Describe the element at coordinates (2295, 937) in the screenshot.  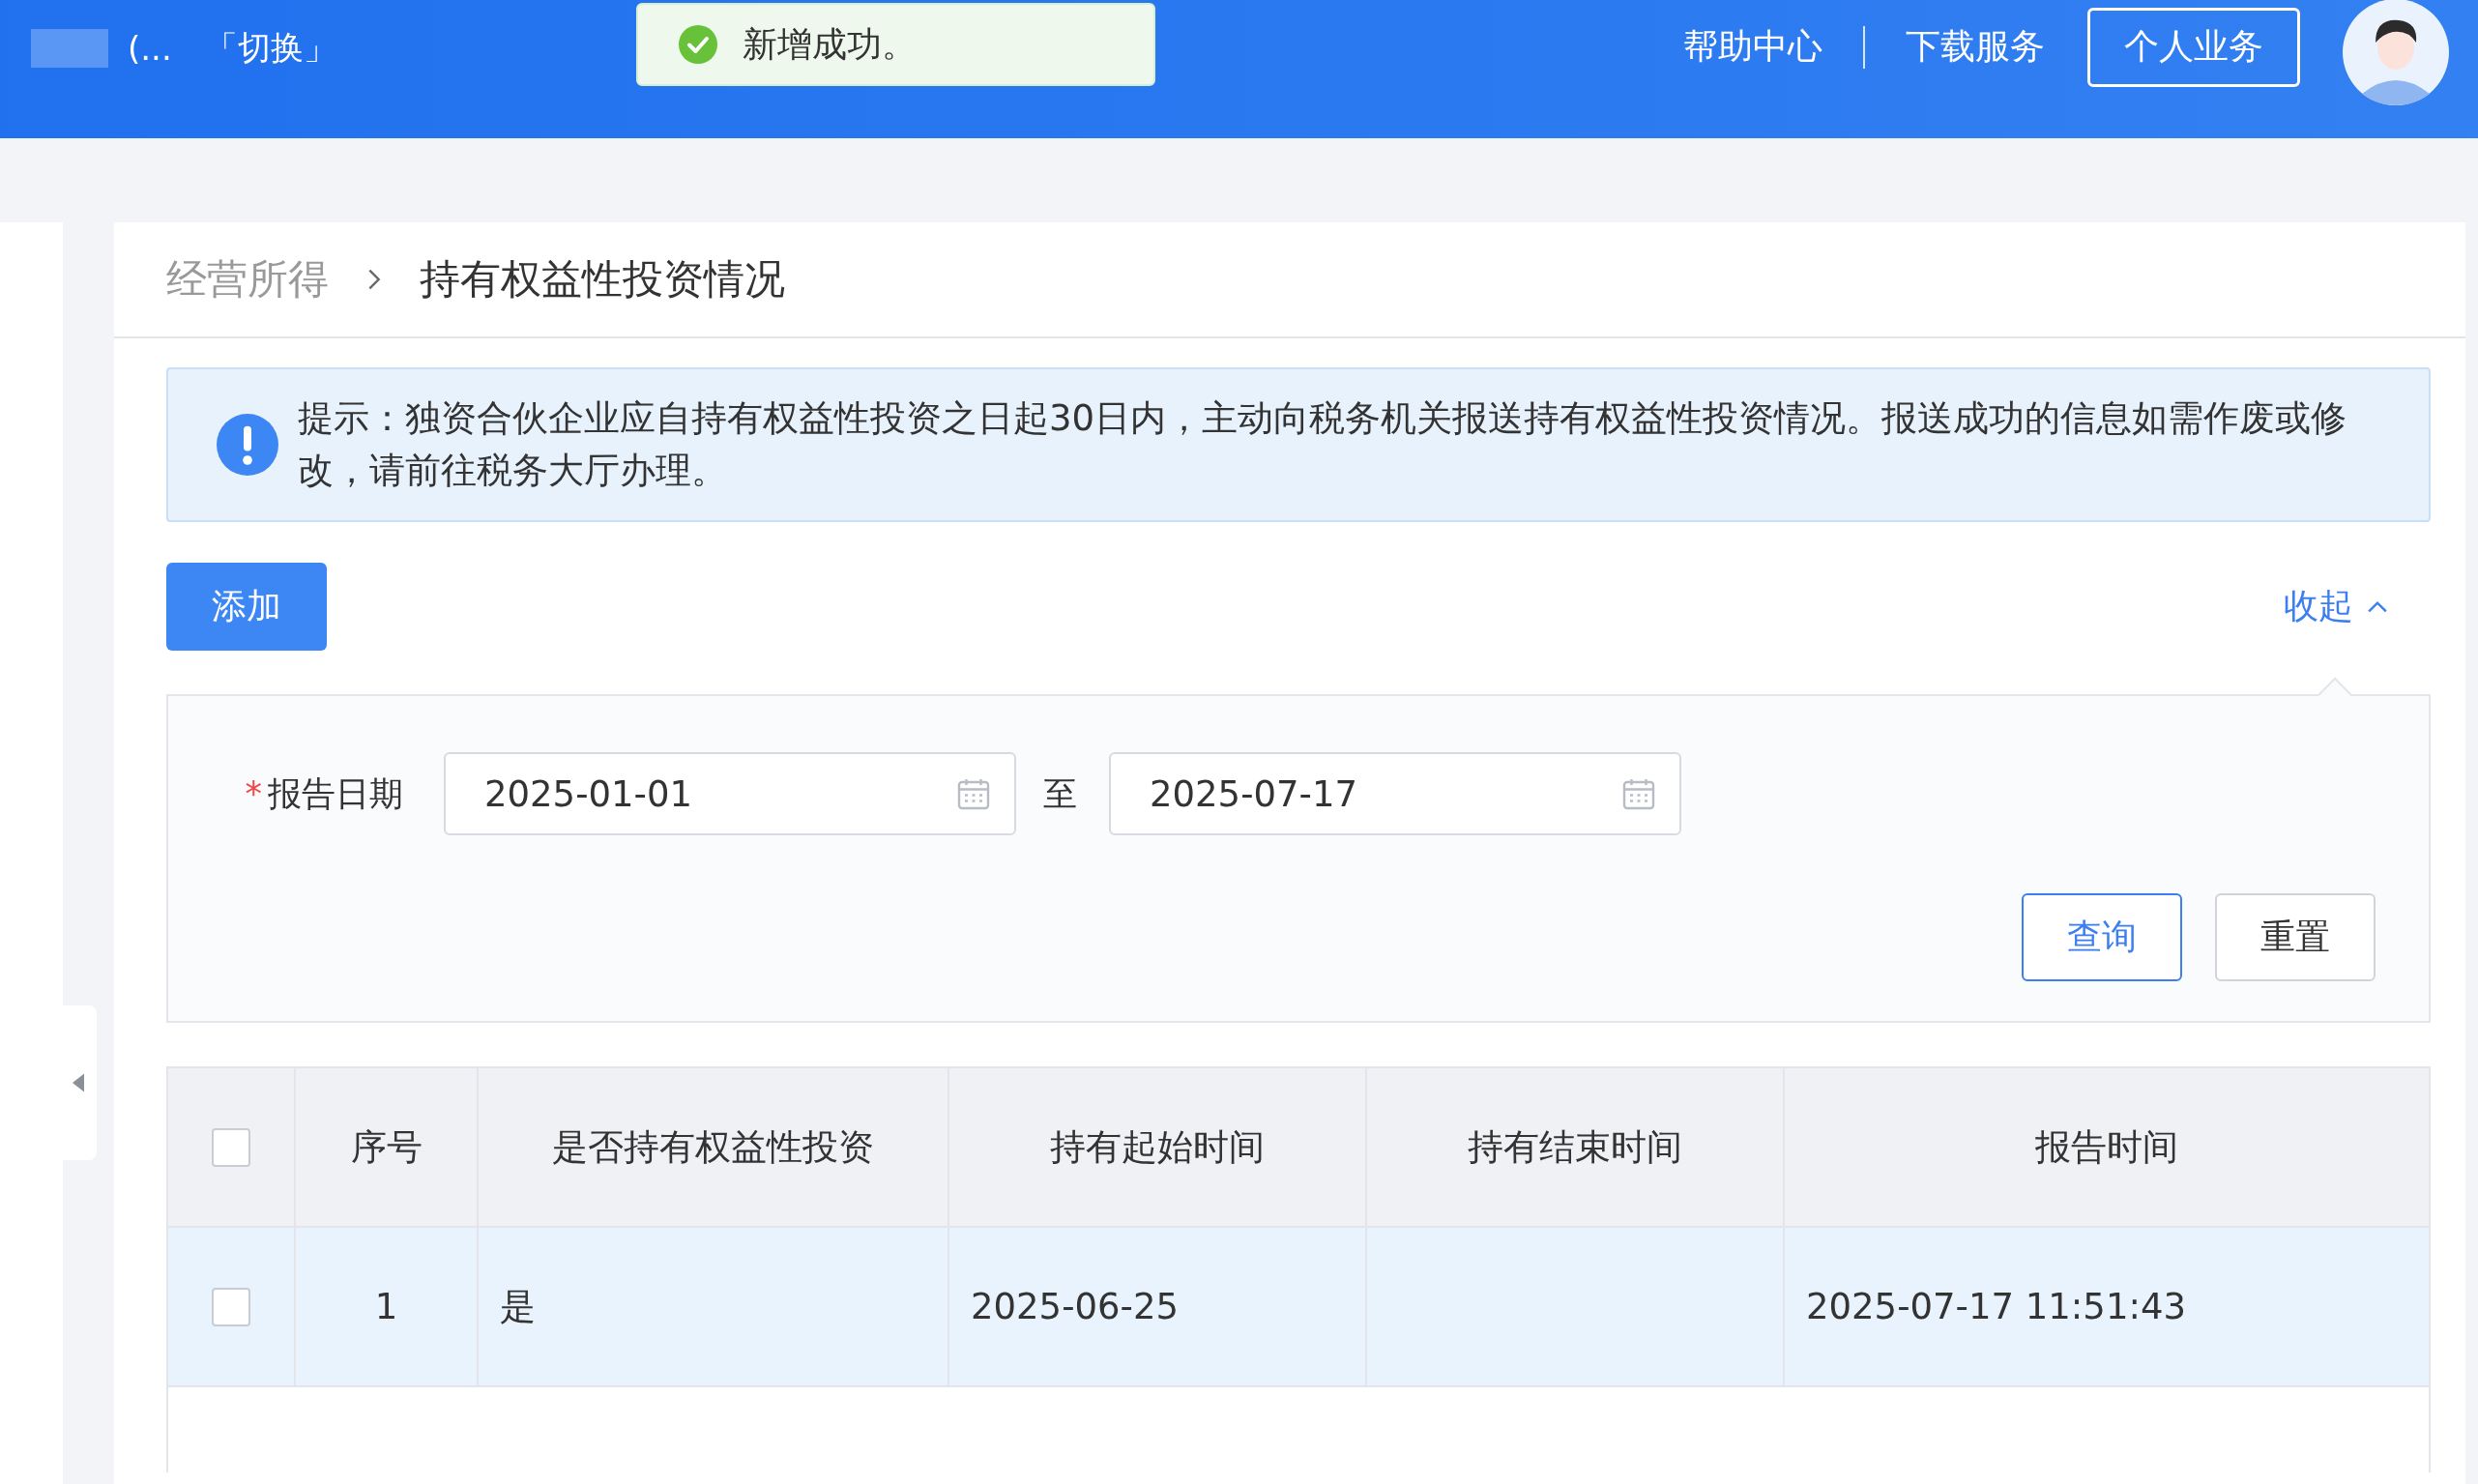
I see `reset-button: 重置` at that location.